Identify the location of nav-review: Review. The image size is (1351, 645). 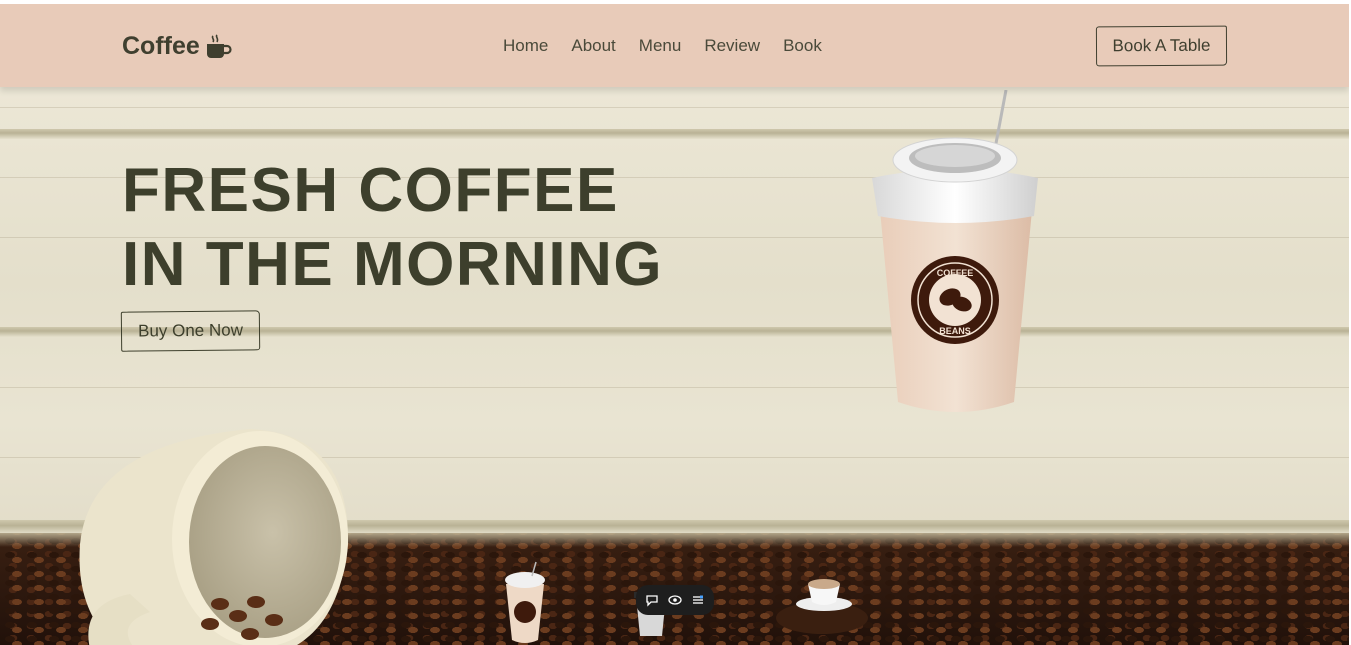
(732, 46).